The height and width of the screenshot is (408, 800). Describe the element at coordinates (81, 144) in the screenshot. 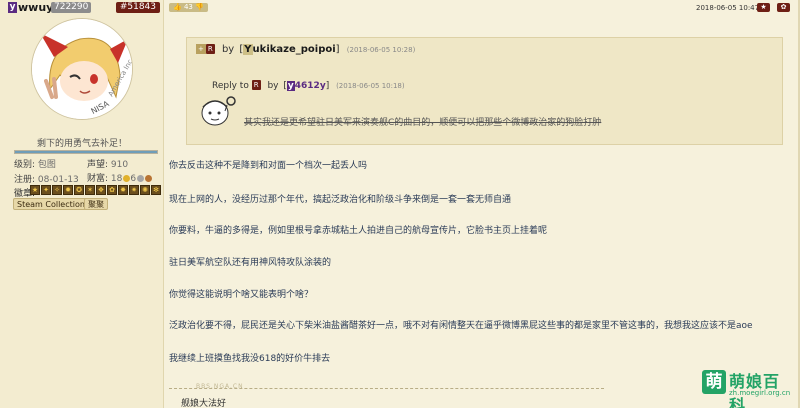

I see `user-signature: 剩下的用勇气去补足！` at that location.